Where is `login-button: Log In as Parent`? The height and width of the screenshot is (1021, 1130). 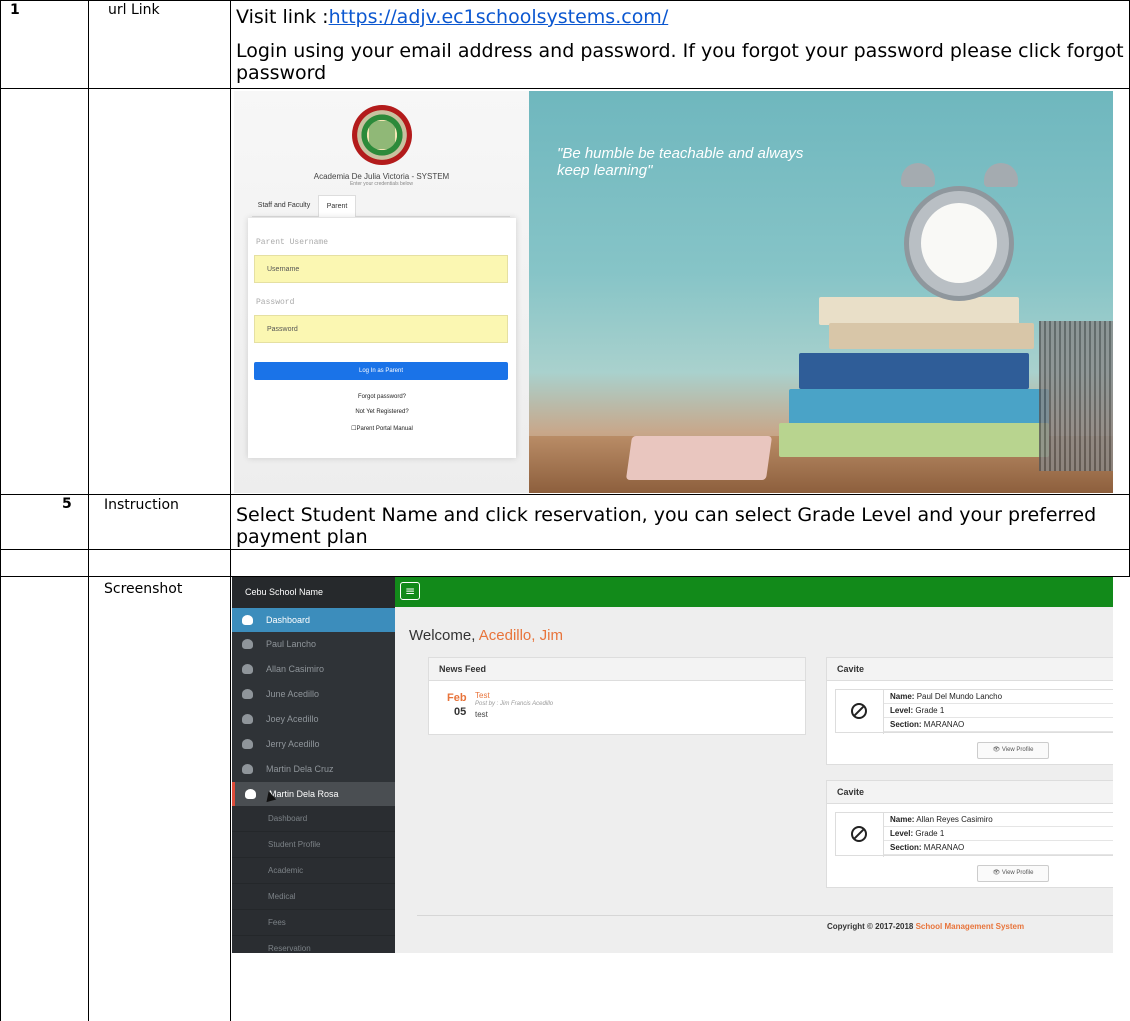 login-button: Log In as Parent is located at coordinates (381, 371).